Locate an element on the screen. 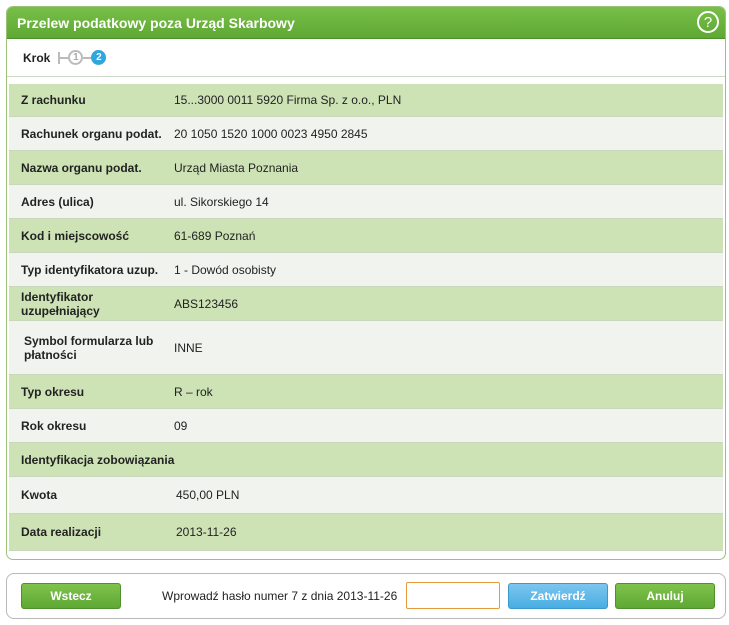 The width and height of the screenshot is (729, 625). confirm-button: Zatwierdź is located at coordinates (558, 596).